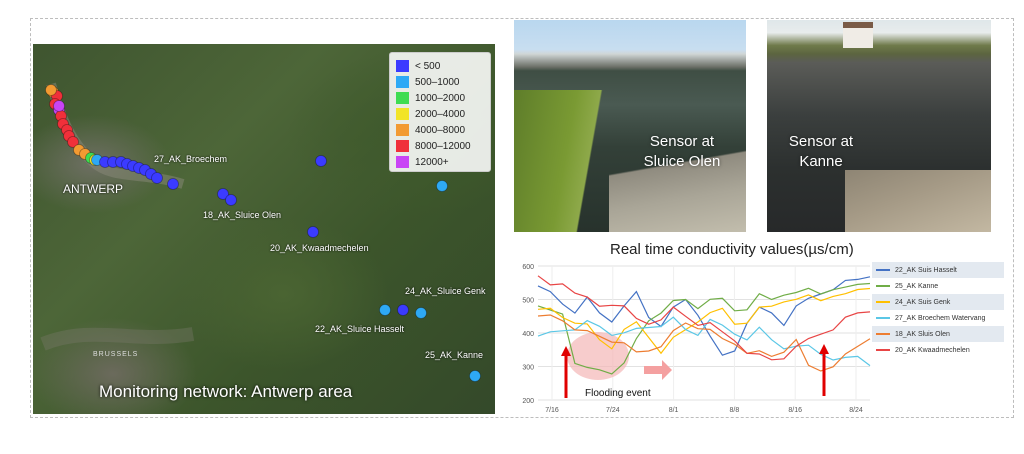 The image size is (1024, 454). What do you see at coordinates (932, 350) in the screenshot?
I see `chart-legend-label: 20_AK Kwaadmechelen` at bounding box center [932, 350].